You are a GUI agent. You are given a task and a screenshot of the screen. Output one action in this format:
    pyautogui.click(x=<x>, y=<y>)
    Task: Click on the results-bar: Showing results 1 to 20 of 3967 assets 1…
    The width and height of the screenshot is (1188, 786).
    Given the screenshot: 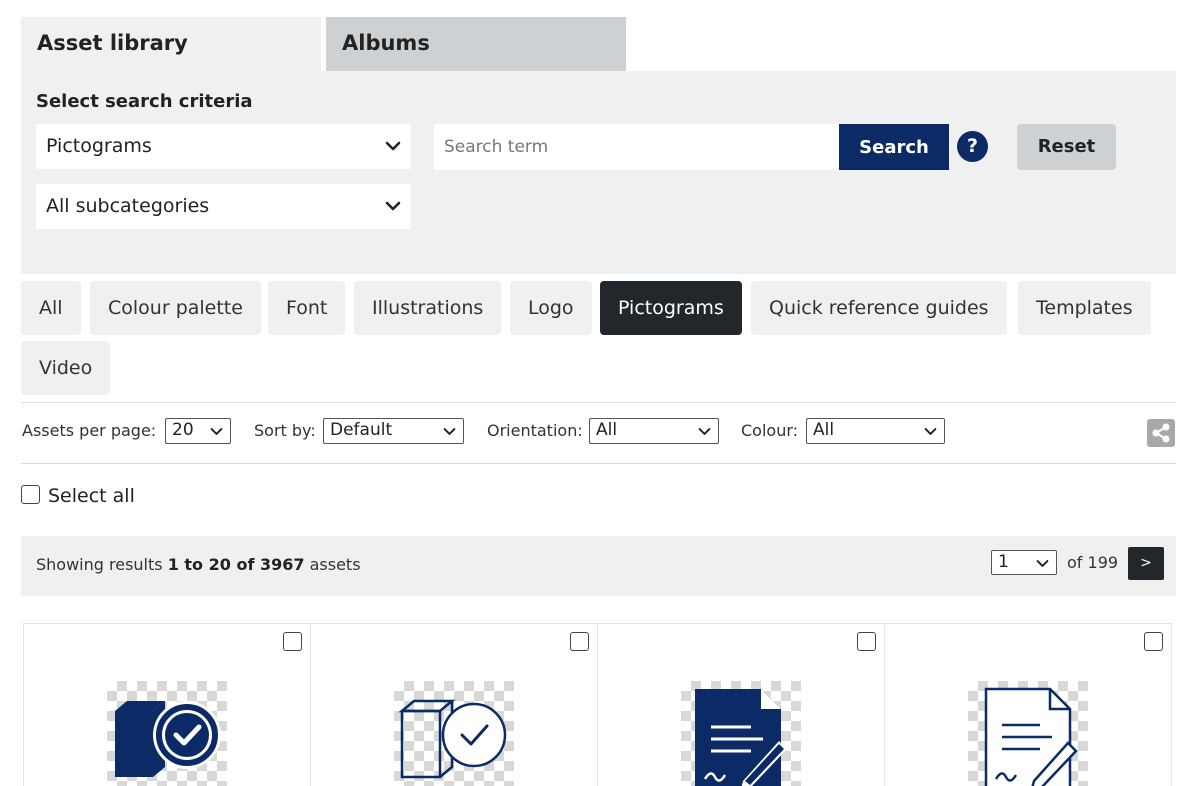 What is the action you would take?
    pyautogui.click(x=598, y=566)
    